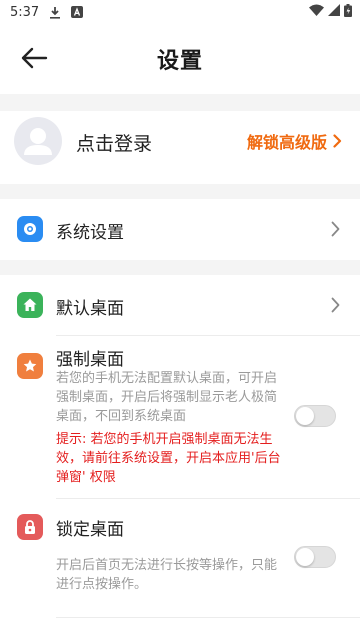 The width and height of the screenshot is (360, 639). I want to click on unlock-premium-label: 解锁高级版, so click(286, 142).